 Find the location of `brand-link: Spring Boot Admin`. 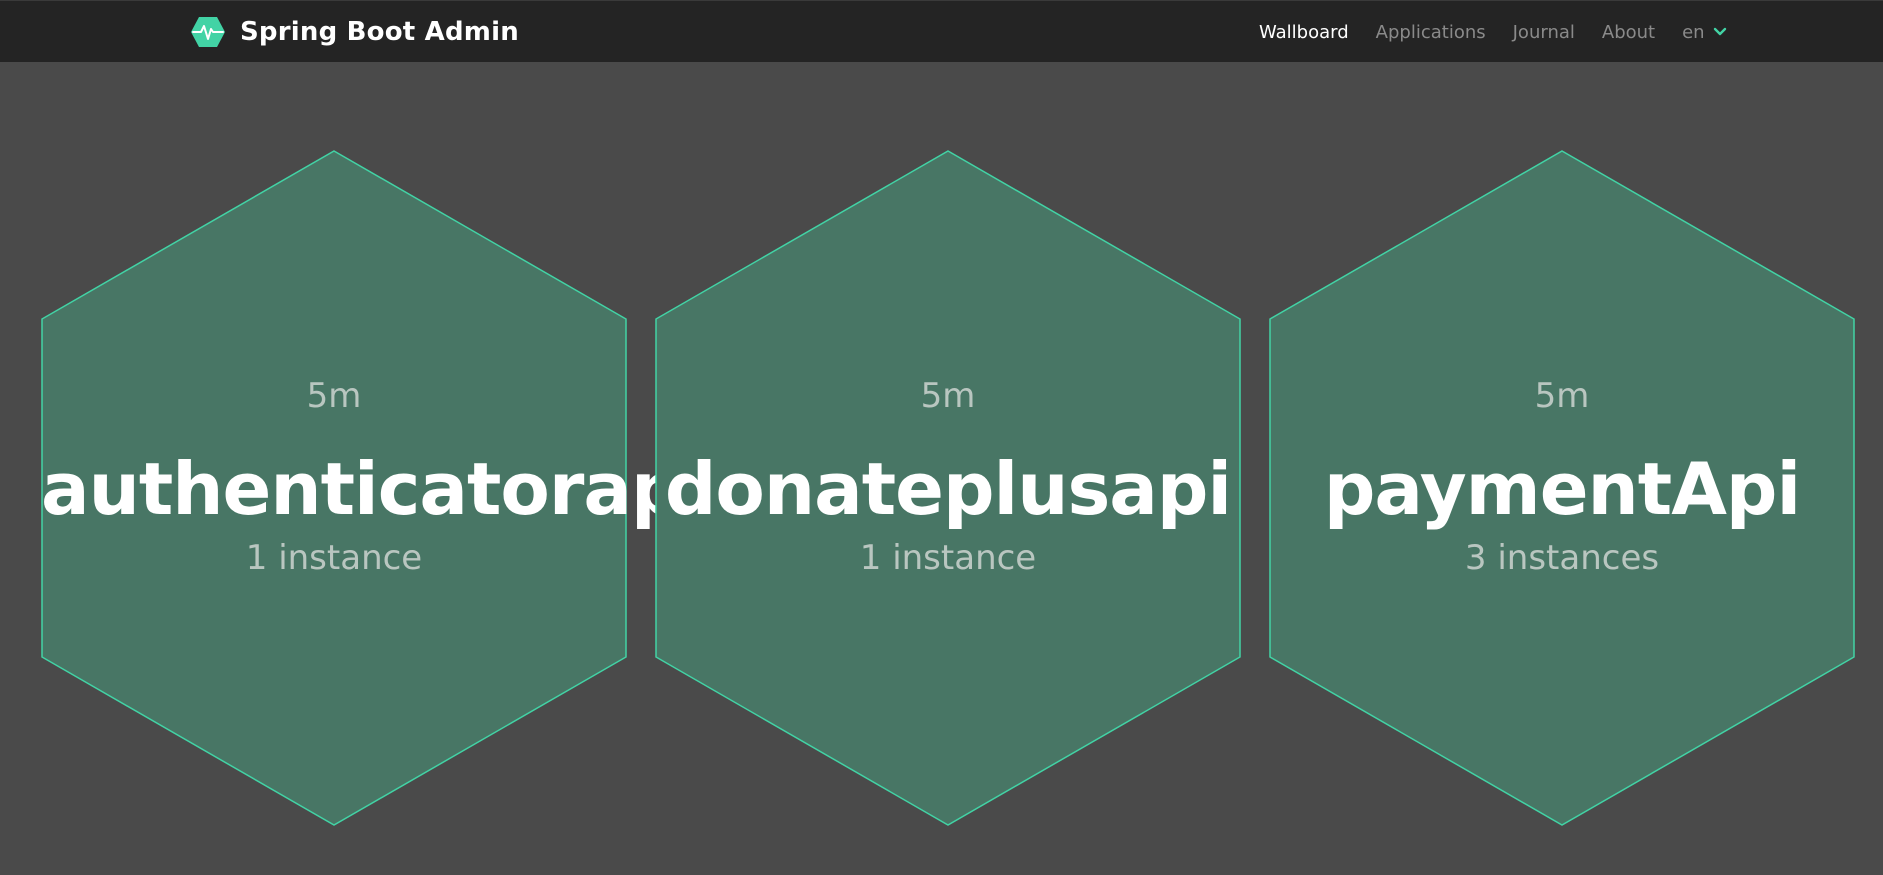

brand-link: Spring Boot Admin is located at coordinates (354, 32).